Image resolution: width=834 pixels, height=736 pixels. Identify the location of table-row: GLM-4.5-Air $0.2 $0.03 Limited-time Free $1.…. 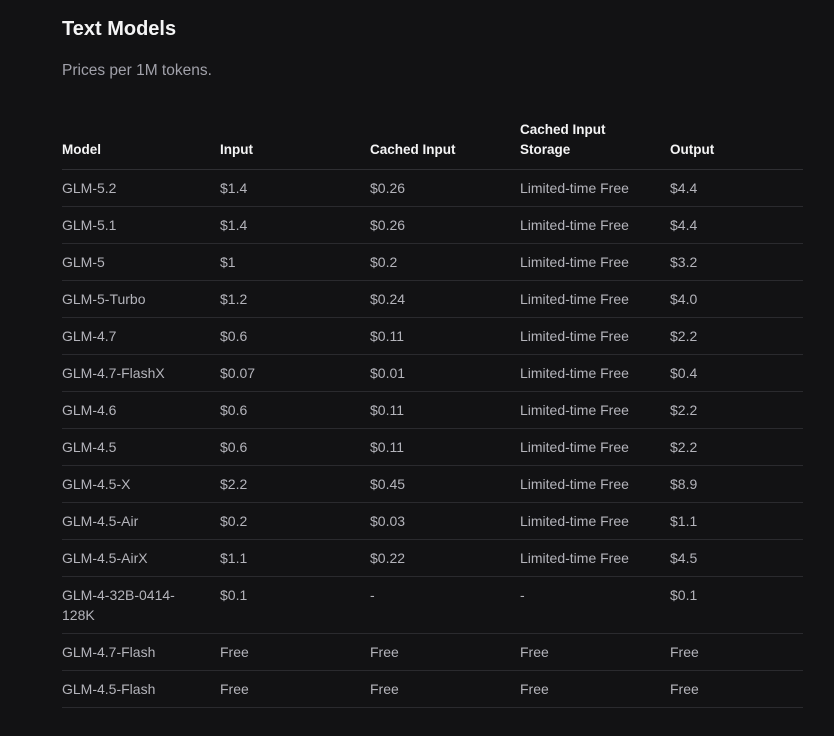
(432, 521).